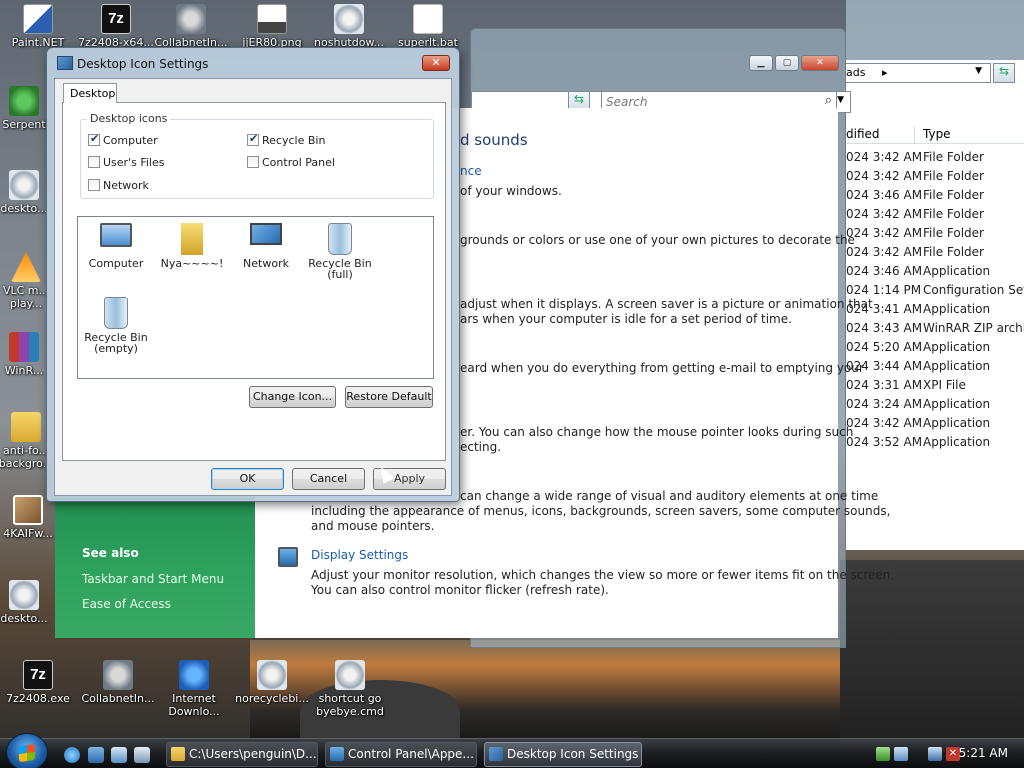  What do you see at coordinates (935, 444) in the screenshot?
I see `table-row: 024 3:52 AM Application` at bounding box center [935, 444].